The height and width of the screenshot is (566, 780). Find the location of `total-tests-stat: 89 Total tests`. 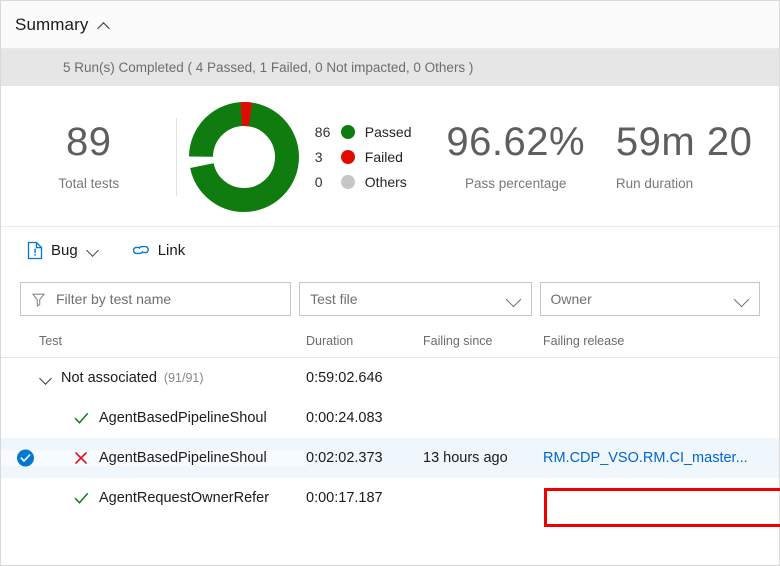

total-tests-stat: 89 Total tests is located at coordinates (88, 156).